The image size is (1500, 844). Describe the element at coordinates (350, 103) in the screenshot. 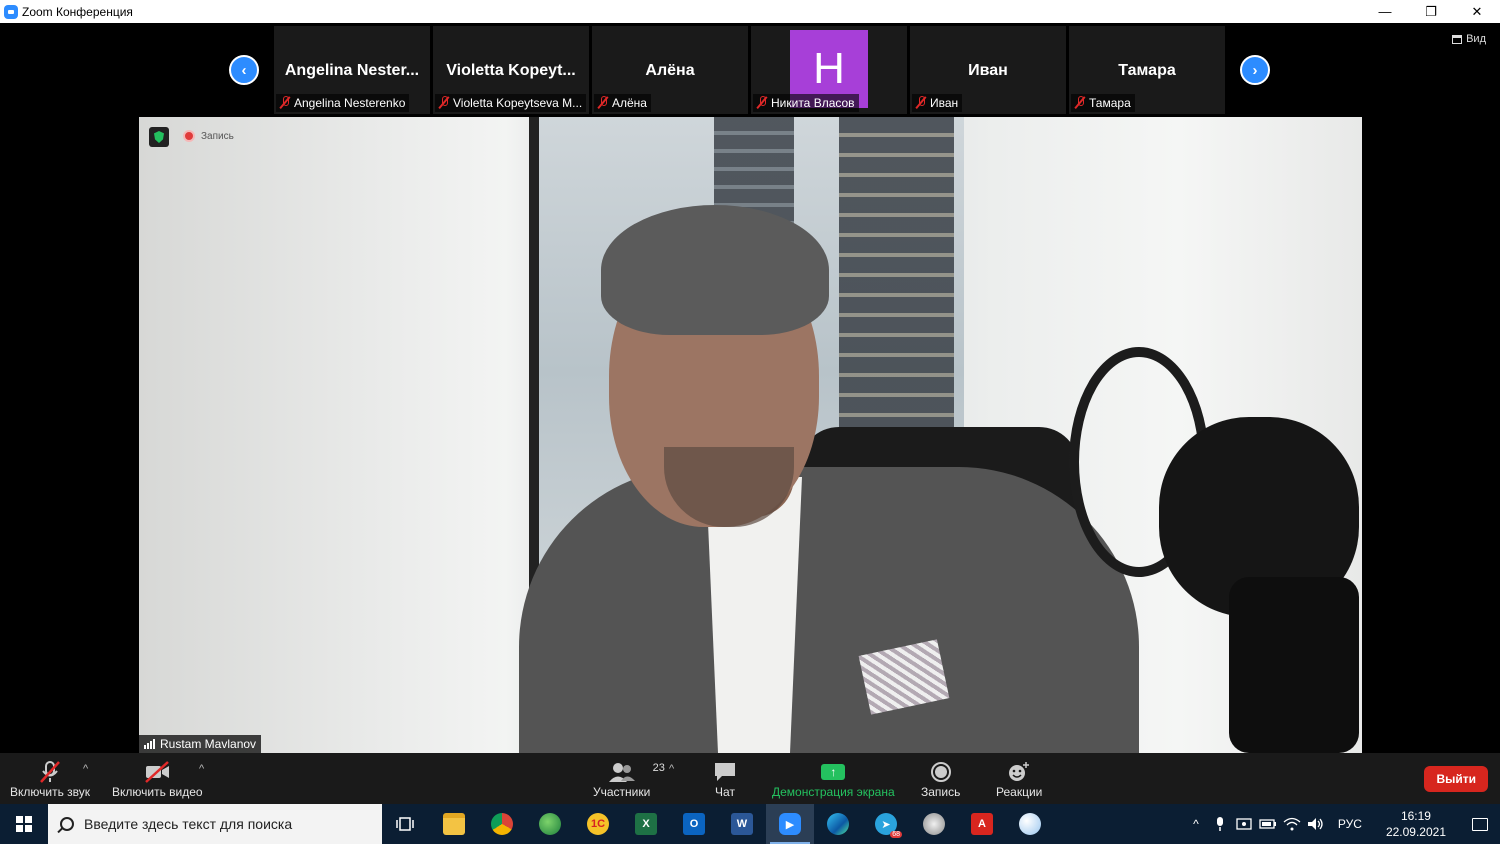

I see `participant-label-text: Angelina Nesterenko` at that location.